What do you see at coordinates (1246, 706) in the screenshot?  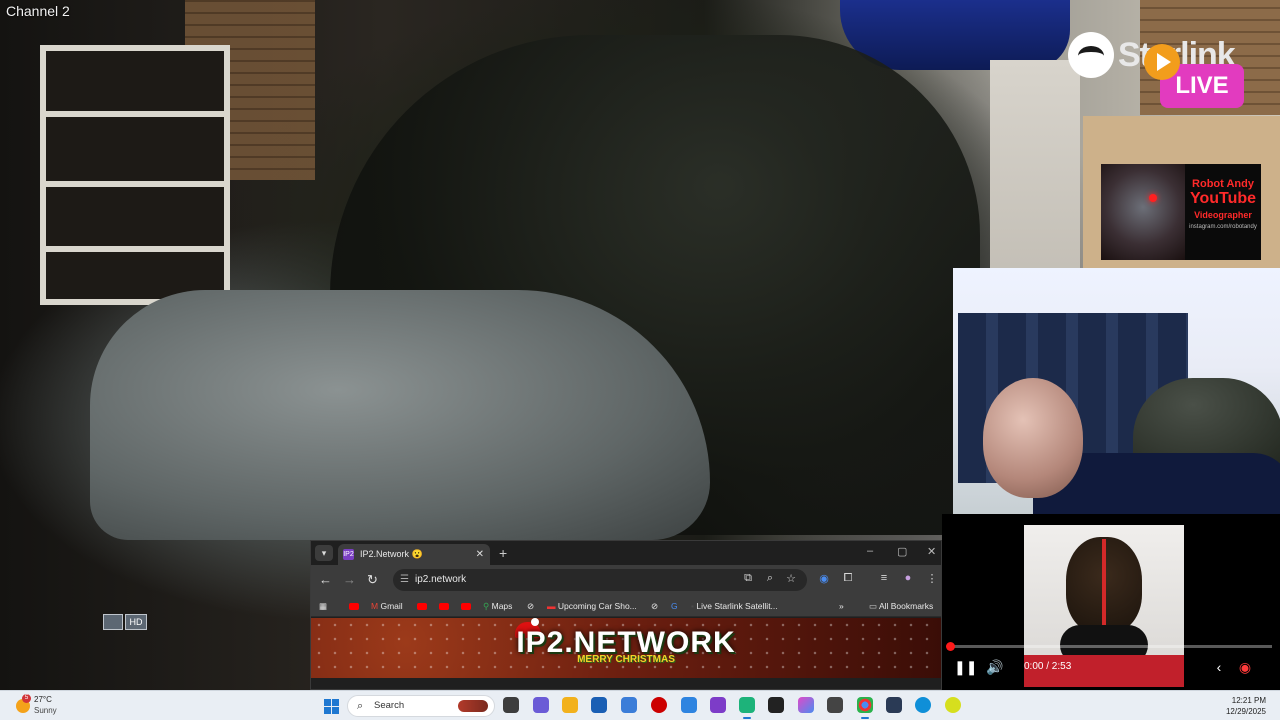 I see `system-clock: 12:21 PM 12/29/2025` at bounding box center [1246, 706].